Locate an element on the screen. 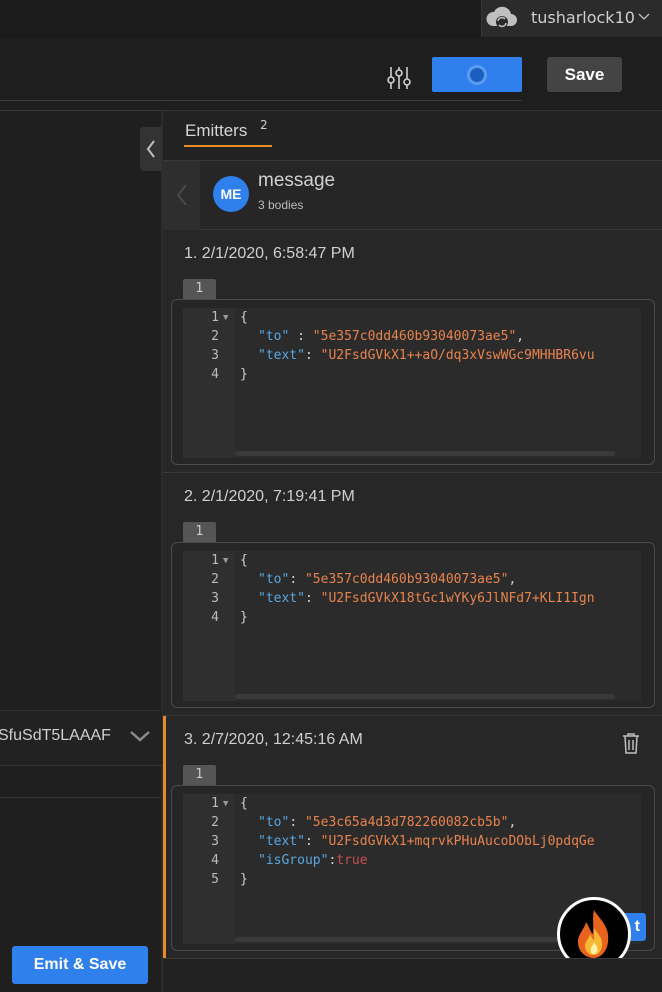  tab-emitters: Emitters is located at coordinates (216, 131).